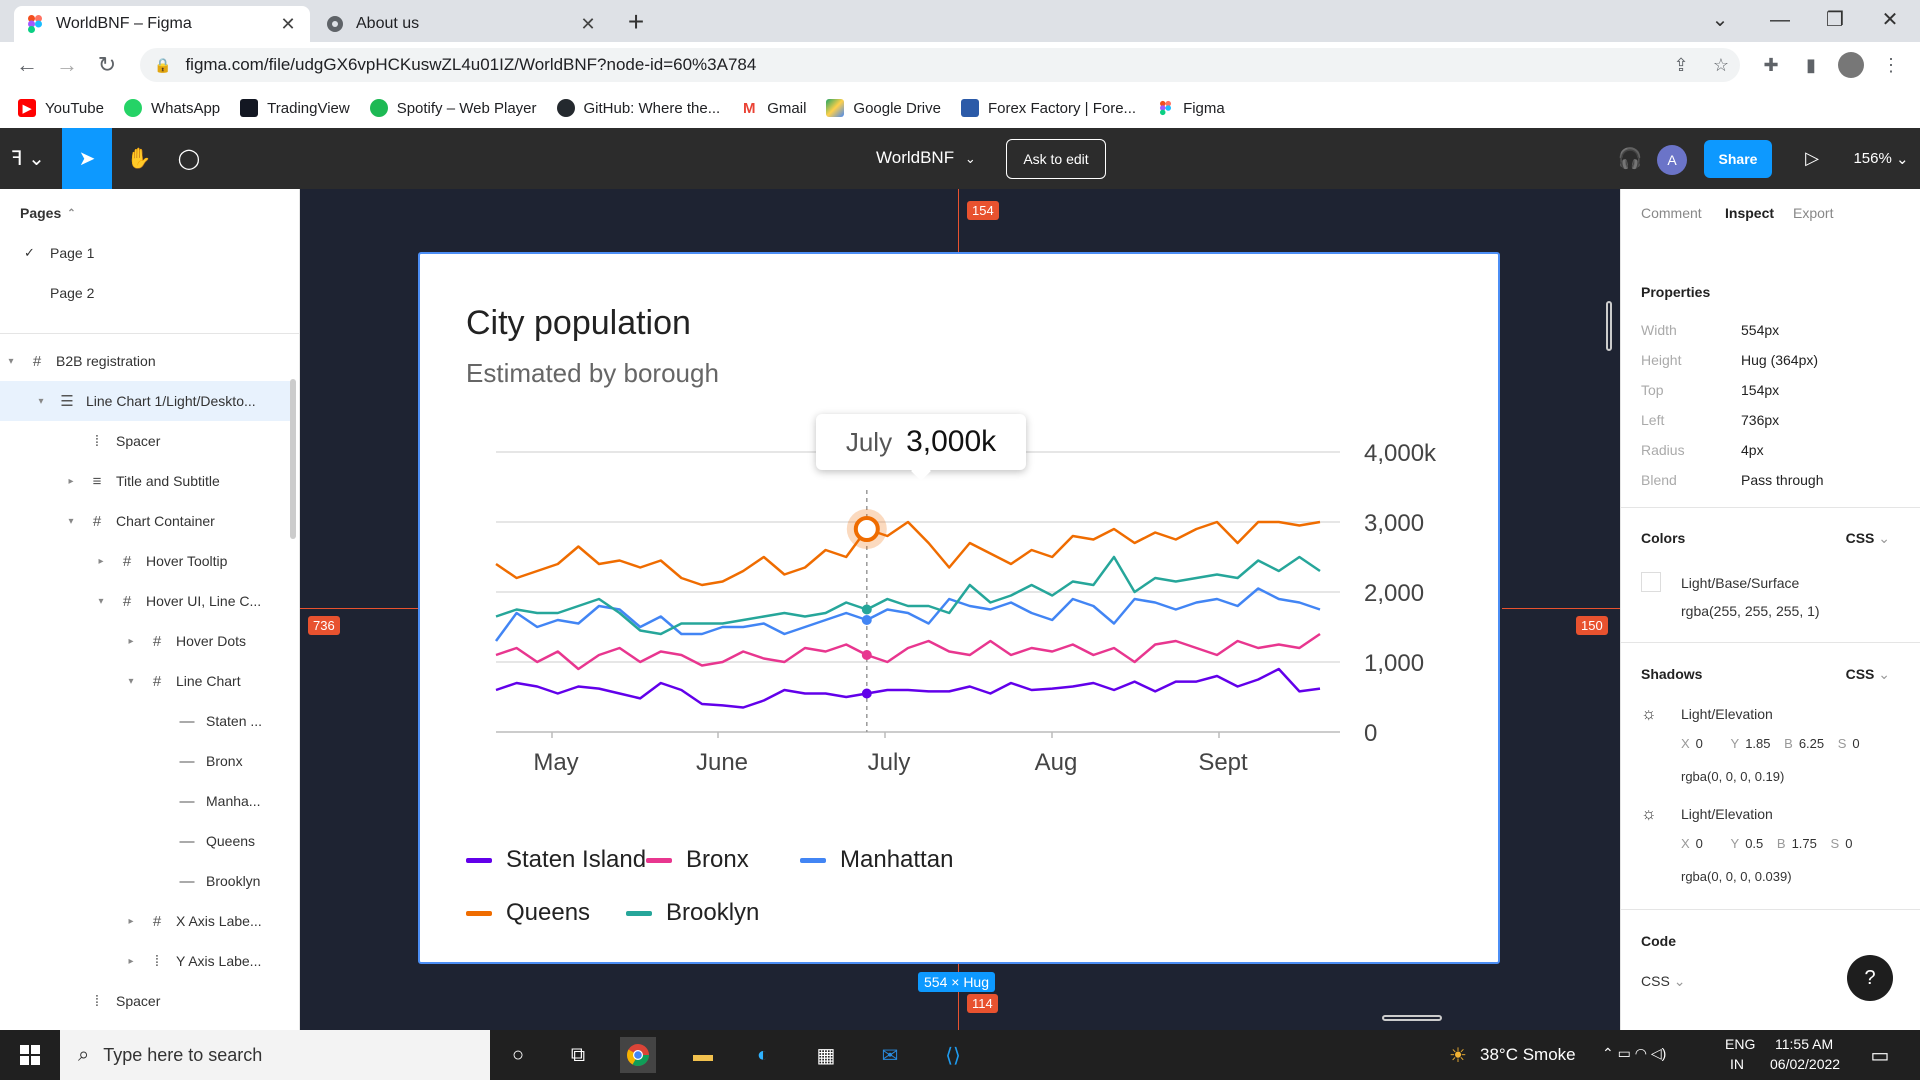 Image resolution: width=1920 pixels, height=1080 pixels. Describe the element at coordinates (145, 561) in the screenshot. I see `layer-item: ▸ # Hover Tooltip` at that location.